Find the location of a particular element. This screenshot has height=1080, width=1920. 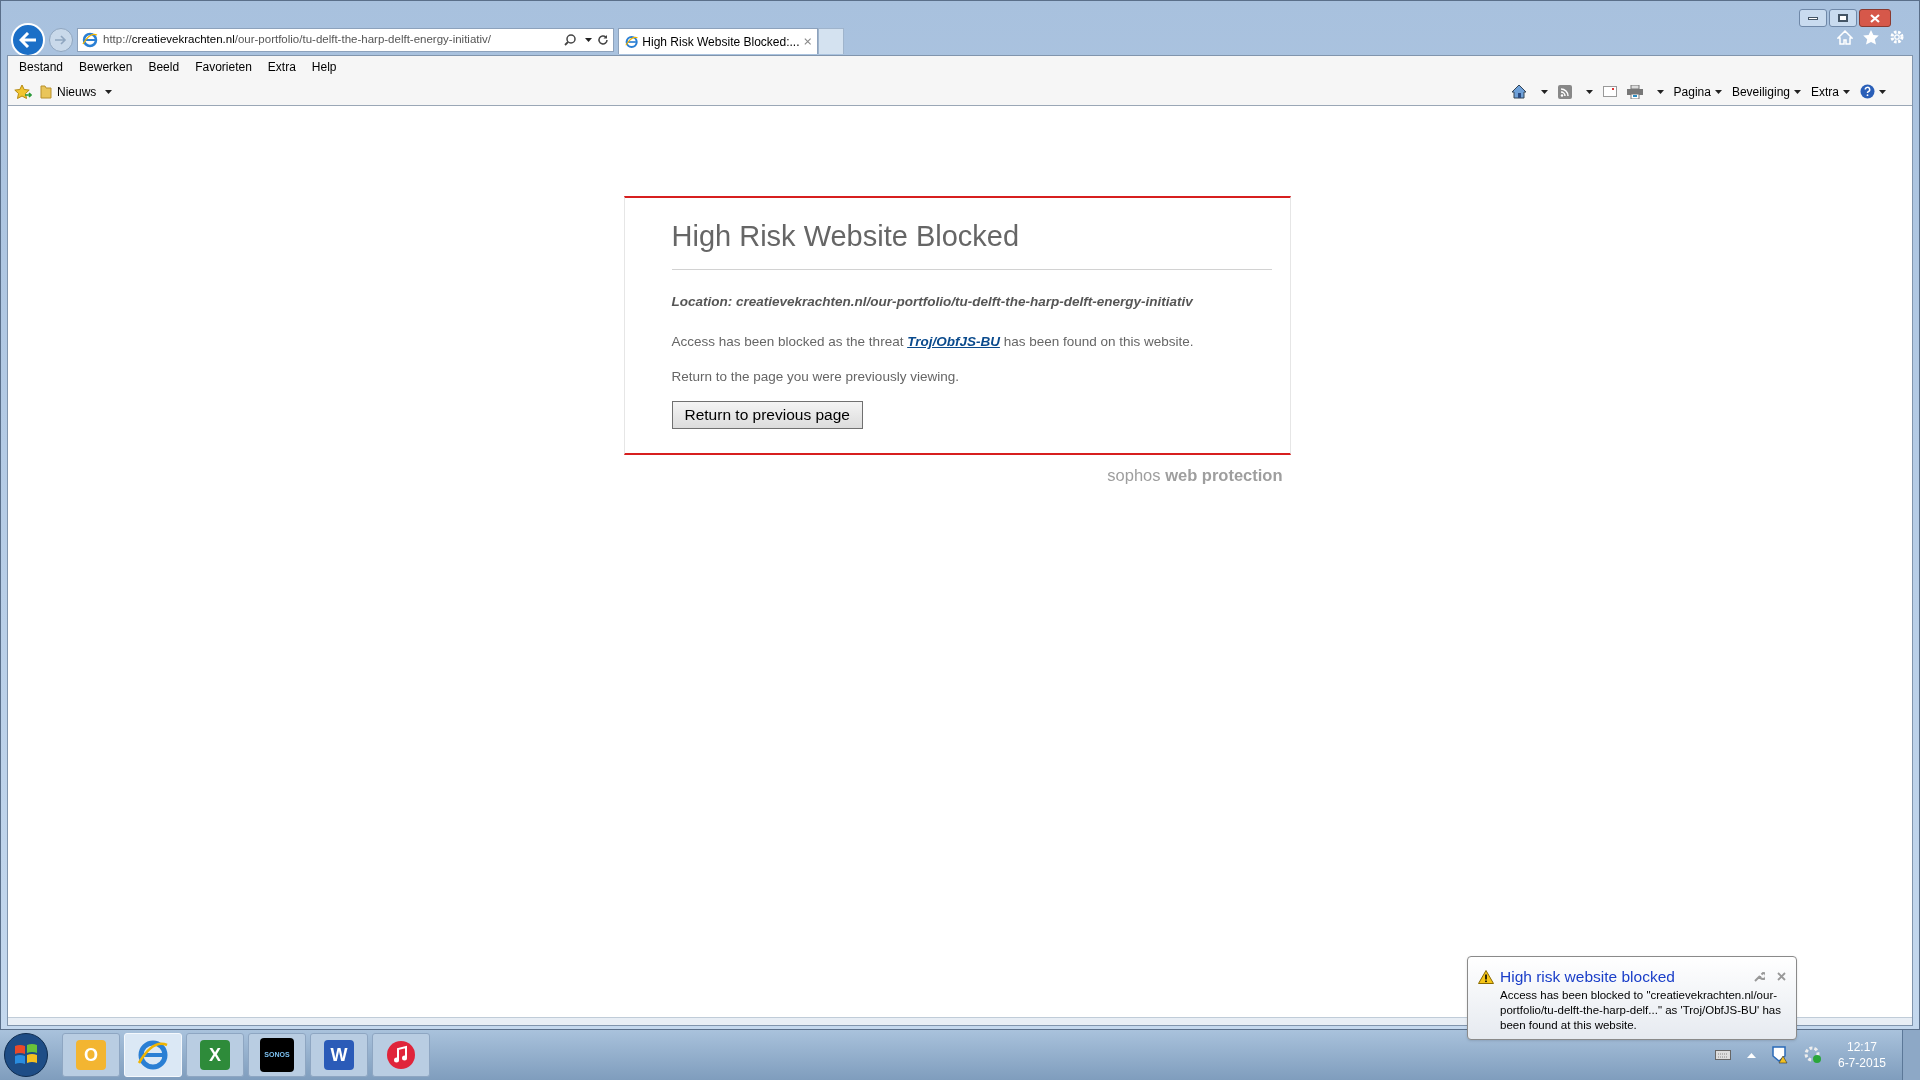

url-text: http://creatievekrachten.nl/our-portfolio/tu-delft-the-harp-delft-energy-initiativ/ is located at coordinates (297, 40).